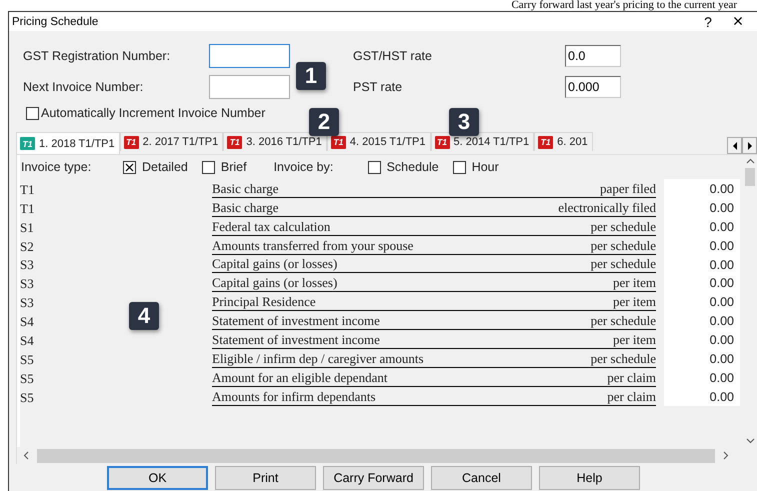 Image resolution: width=757 pixels, height=491 pixels. Describe the element at coordinates (412, 167) in the screenshot. I see `checkbox-label: Schedule` at that location.